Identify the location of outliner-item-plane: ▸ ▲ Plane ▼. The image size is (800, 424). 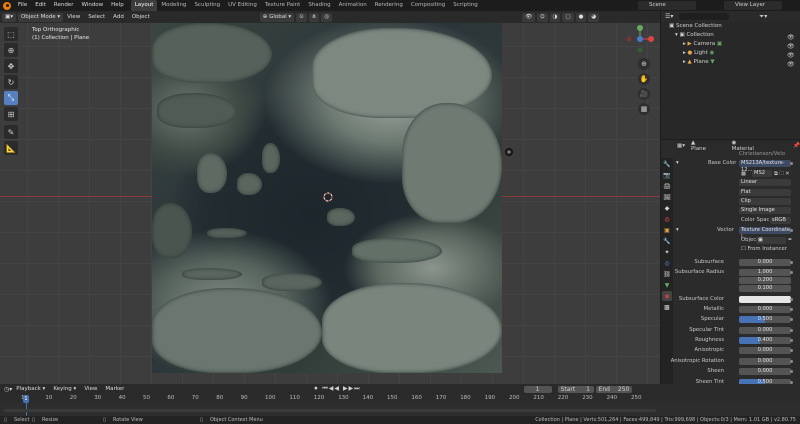
(730, 62).